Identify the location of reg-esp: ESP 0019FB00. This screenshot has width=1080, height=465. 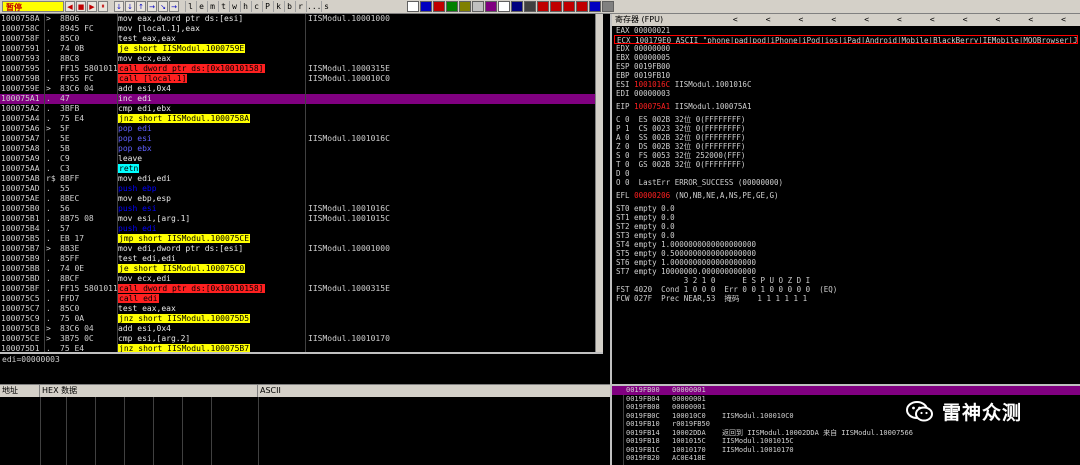
(846, 66).